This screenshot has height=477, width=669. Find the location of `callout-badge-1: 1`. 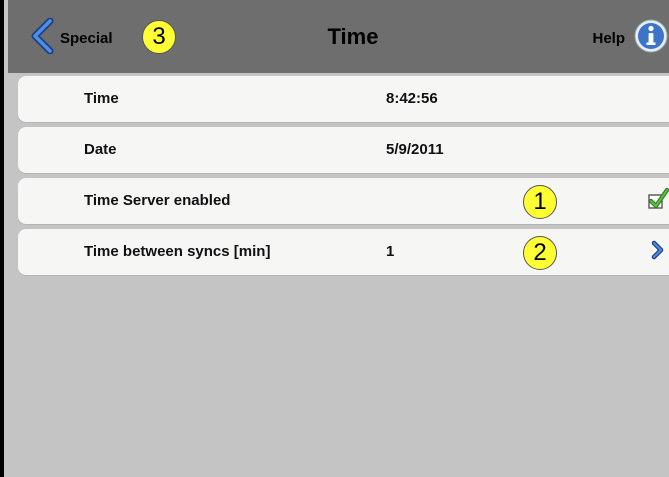

callout-badge-1: 1 is located at coordinates (540, 202).